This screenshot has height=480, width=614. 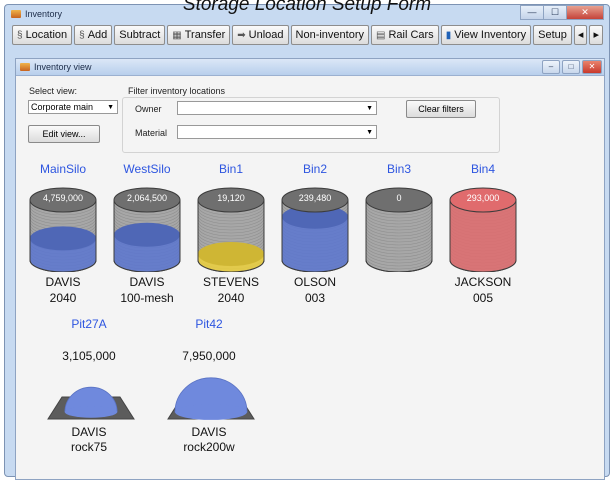 What do you see at coordinates (63, 169) in the screenshot?
I see `tank-name: MainSilo` at bounding box center [63, 169].